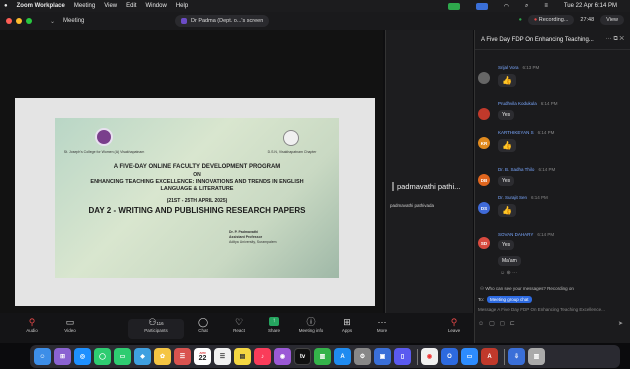 This screenshot has height=369, width=630. What do you see at coordinates (322, 356) in the screenshot?
I see `numbers-icon: ▥` at bounding box center [322, 356].